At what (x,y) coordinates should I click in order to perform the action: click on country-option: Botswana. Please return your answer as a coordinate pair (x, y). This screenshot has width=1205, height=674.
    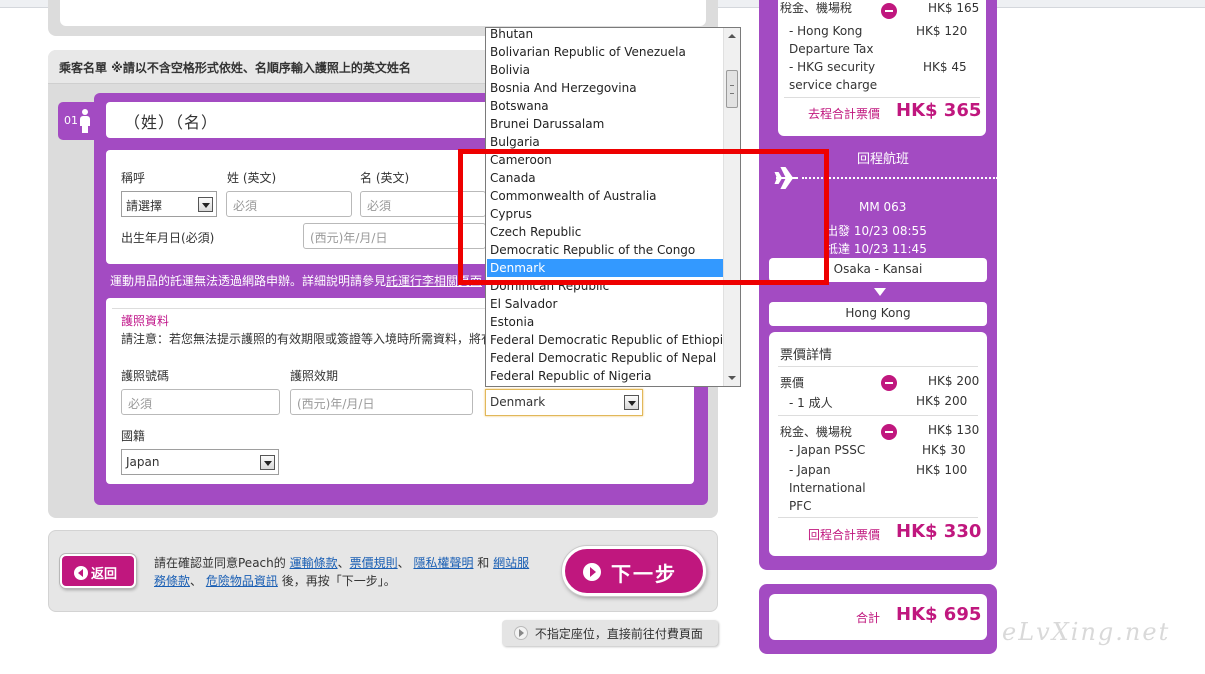
    Looking at the image, I should click on (605, 106).